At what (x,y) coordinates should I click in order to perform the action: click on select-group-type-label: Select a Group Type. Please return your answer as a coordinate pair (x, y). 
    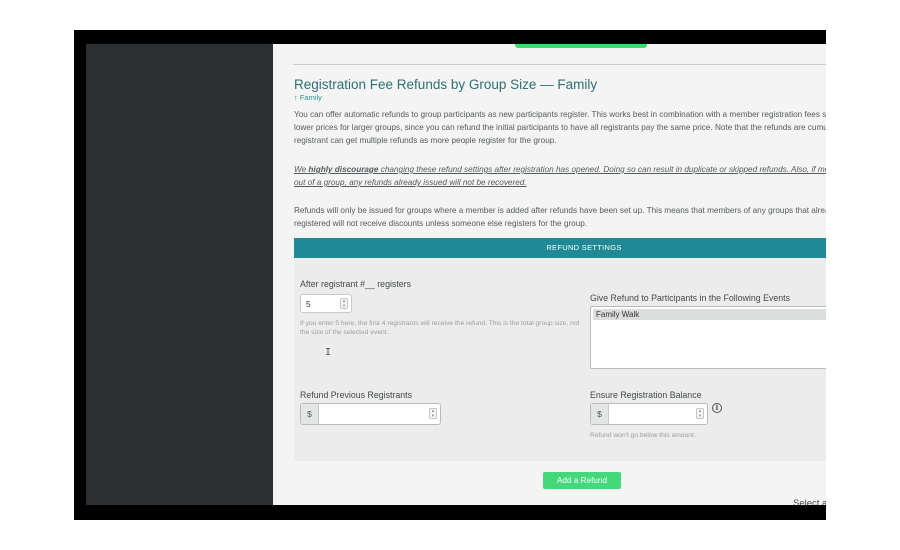
    Looking at the image, I should click on (809, 501).